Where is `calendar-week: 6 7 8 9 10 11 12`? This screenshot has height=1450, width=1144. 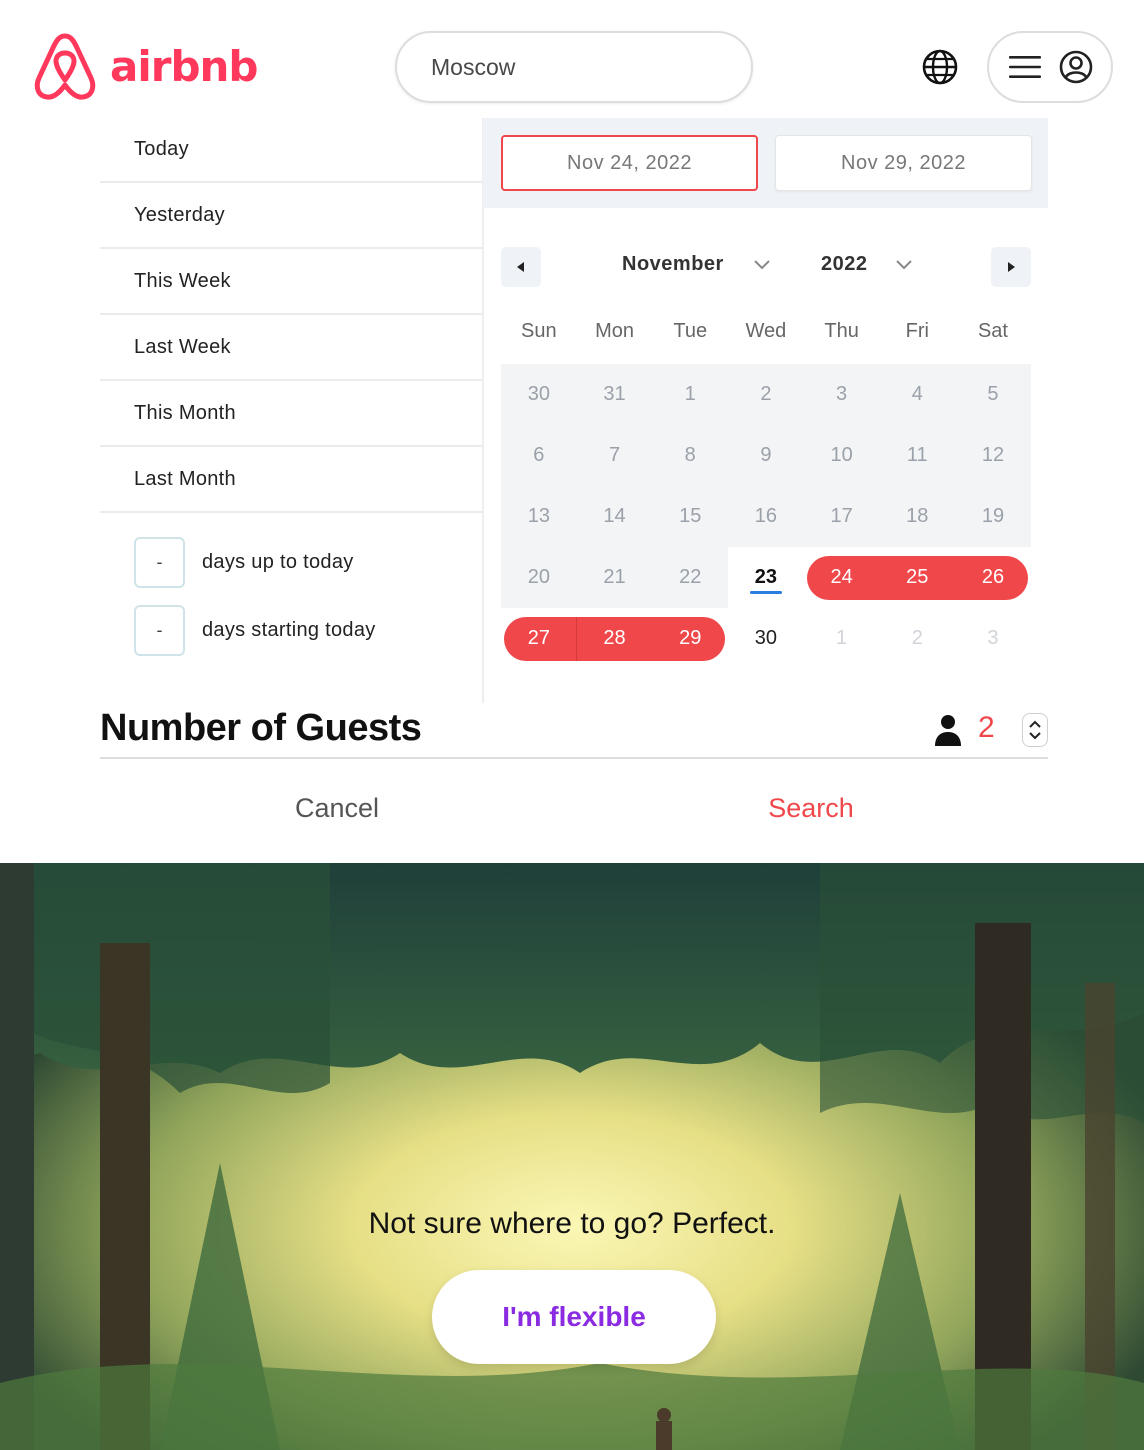
calendar-week: 6 7 8 9 10 11 12 is located at coordinates (766, 455).